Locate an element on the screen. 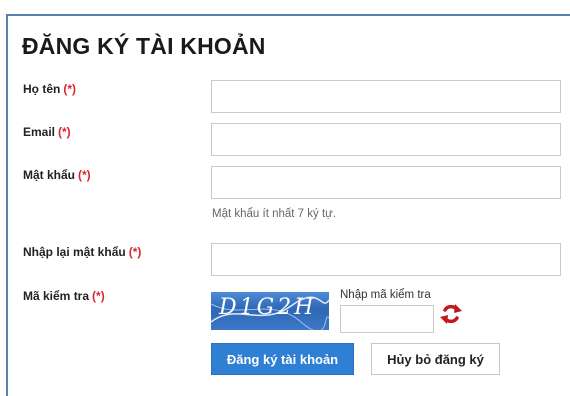  confirm-password-label: Nhập lại mật khẩu (*) is located at coordinates (82, 252).